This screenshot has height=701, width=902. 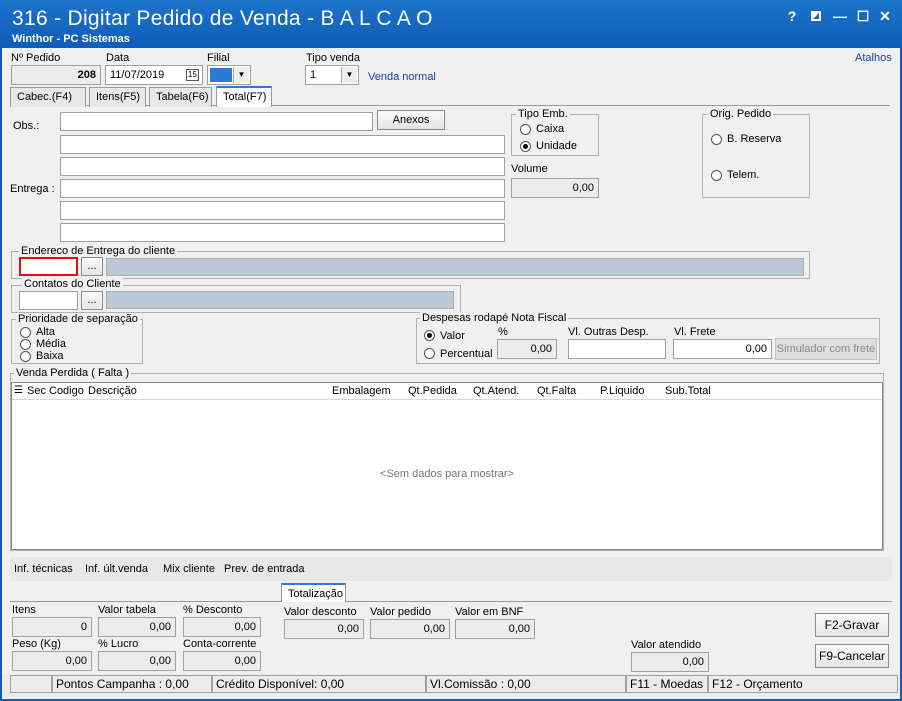 What do you see at coordinates (543, 114) in the screenshot?
I see `tipo-emb-label: Tipo Emb.` at bounding box center [543, 114].